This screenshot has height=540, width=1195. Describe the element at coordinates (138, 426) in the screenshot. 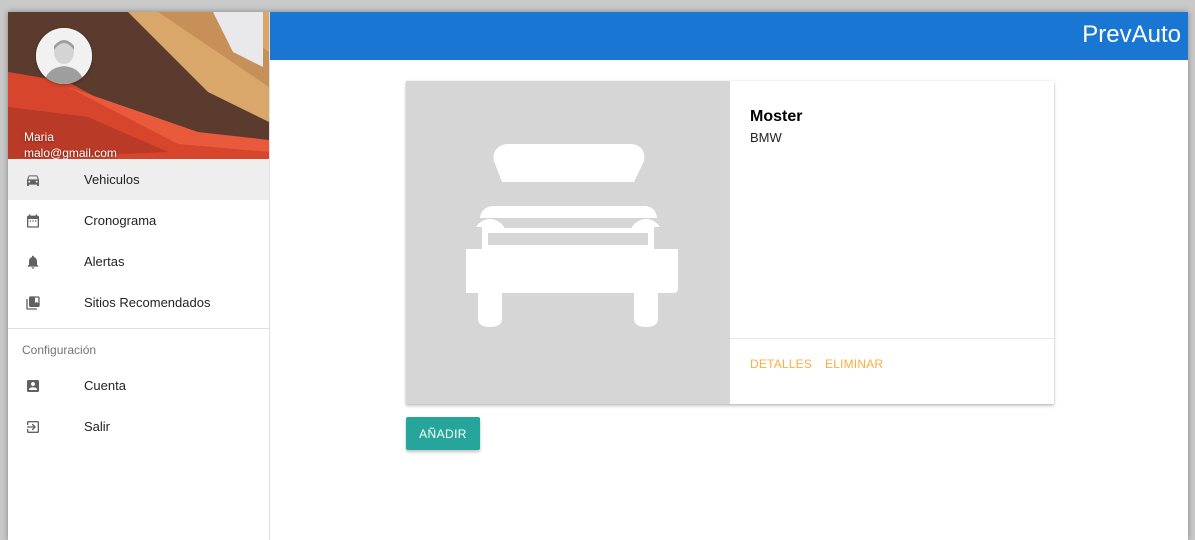

I see `sidebar-item-salir: Salir` at that location.